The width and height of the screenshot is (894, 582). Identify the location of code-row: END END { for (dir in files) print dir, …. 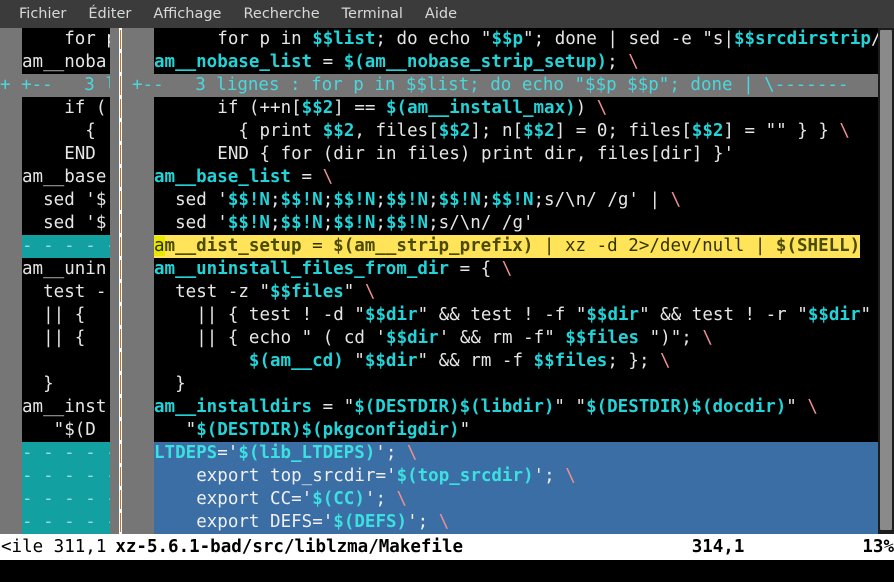
(439, 154).